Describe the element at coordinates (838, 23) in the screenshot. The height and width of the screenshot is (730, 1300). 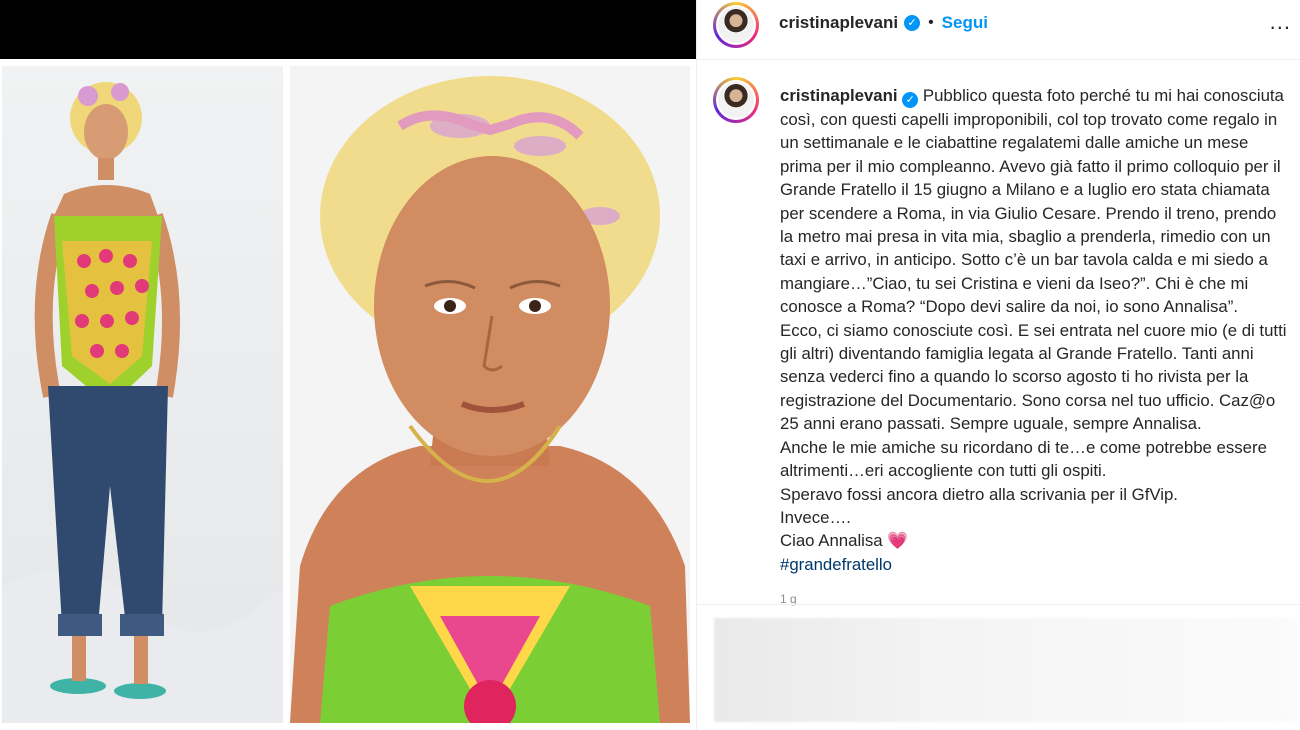
I see `username-link: cristinaplevani` at that location.